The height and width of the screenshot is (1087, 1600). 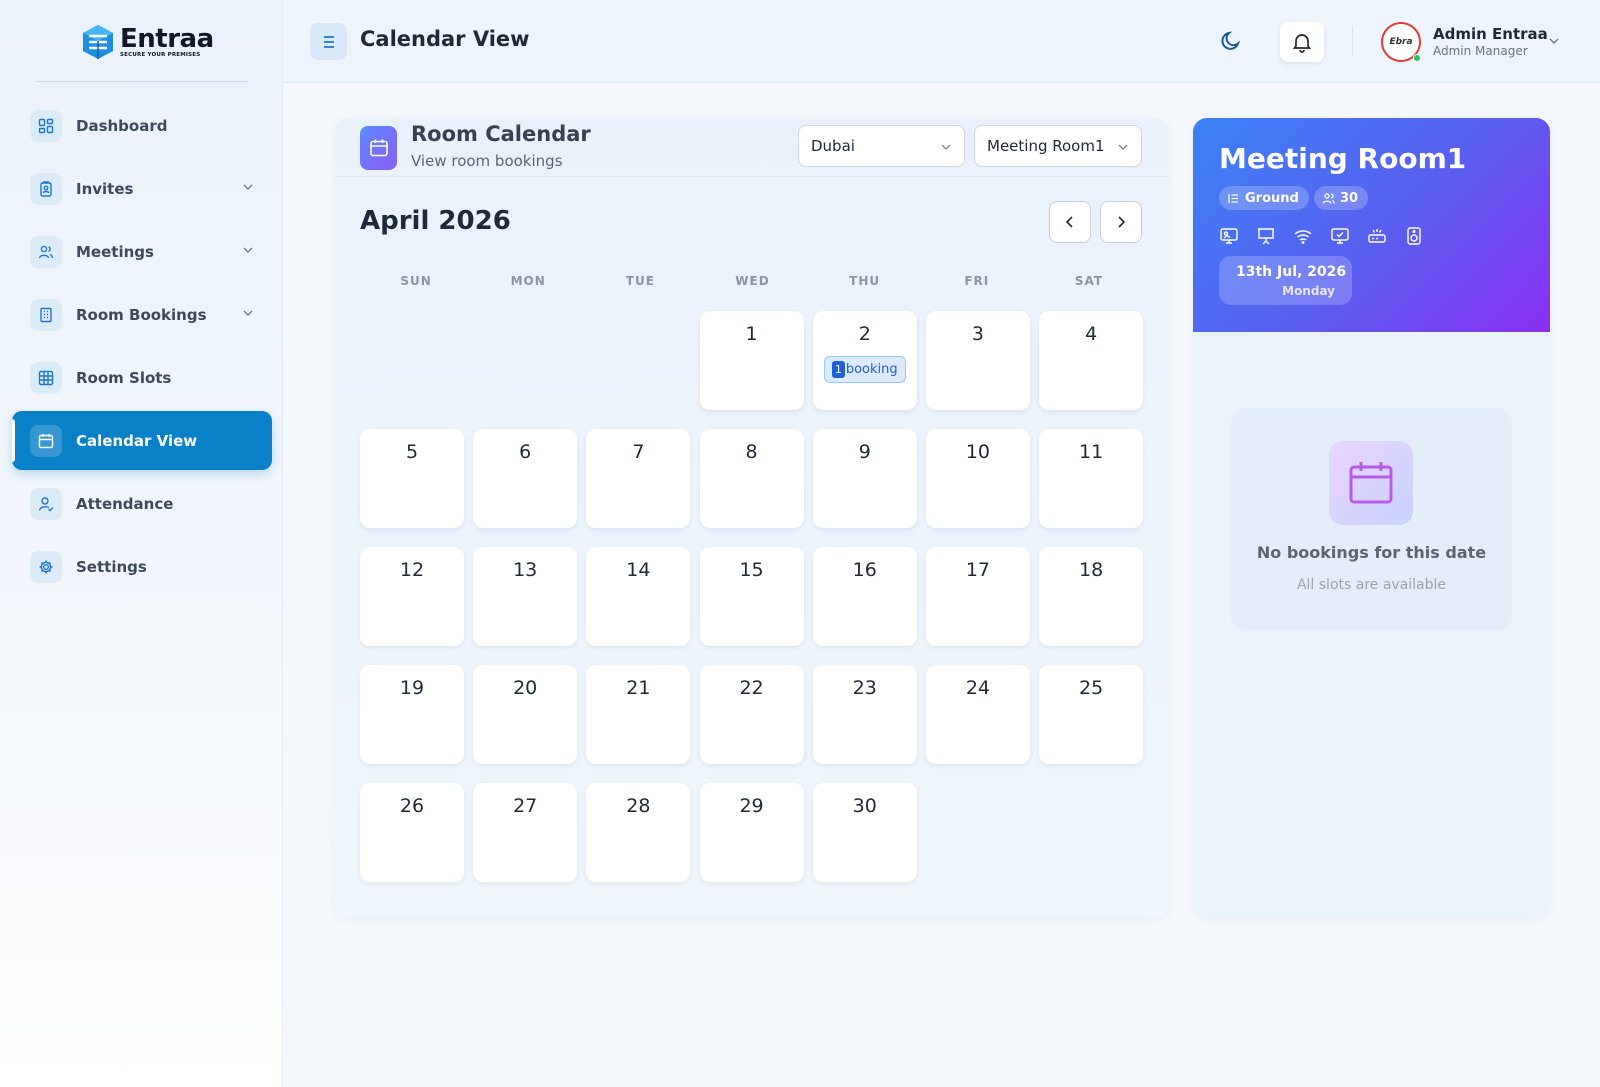 I want to click on calendar-day-cell: 4, so click(x=1091, y=360).